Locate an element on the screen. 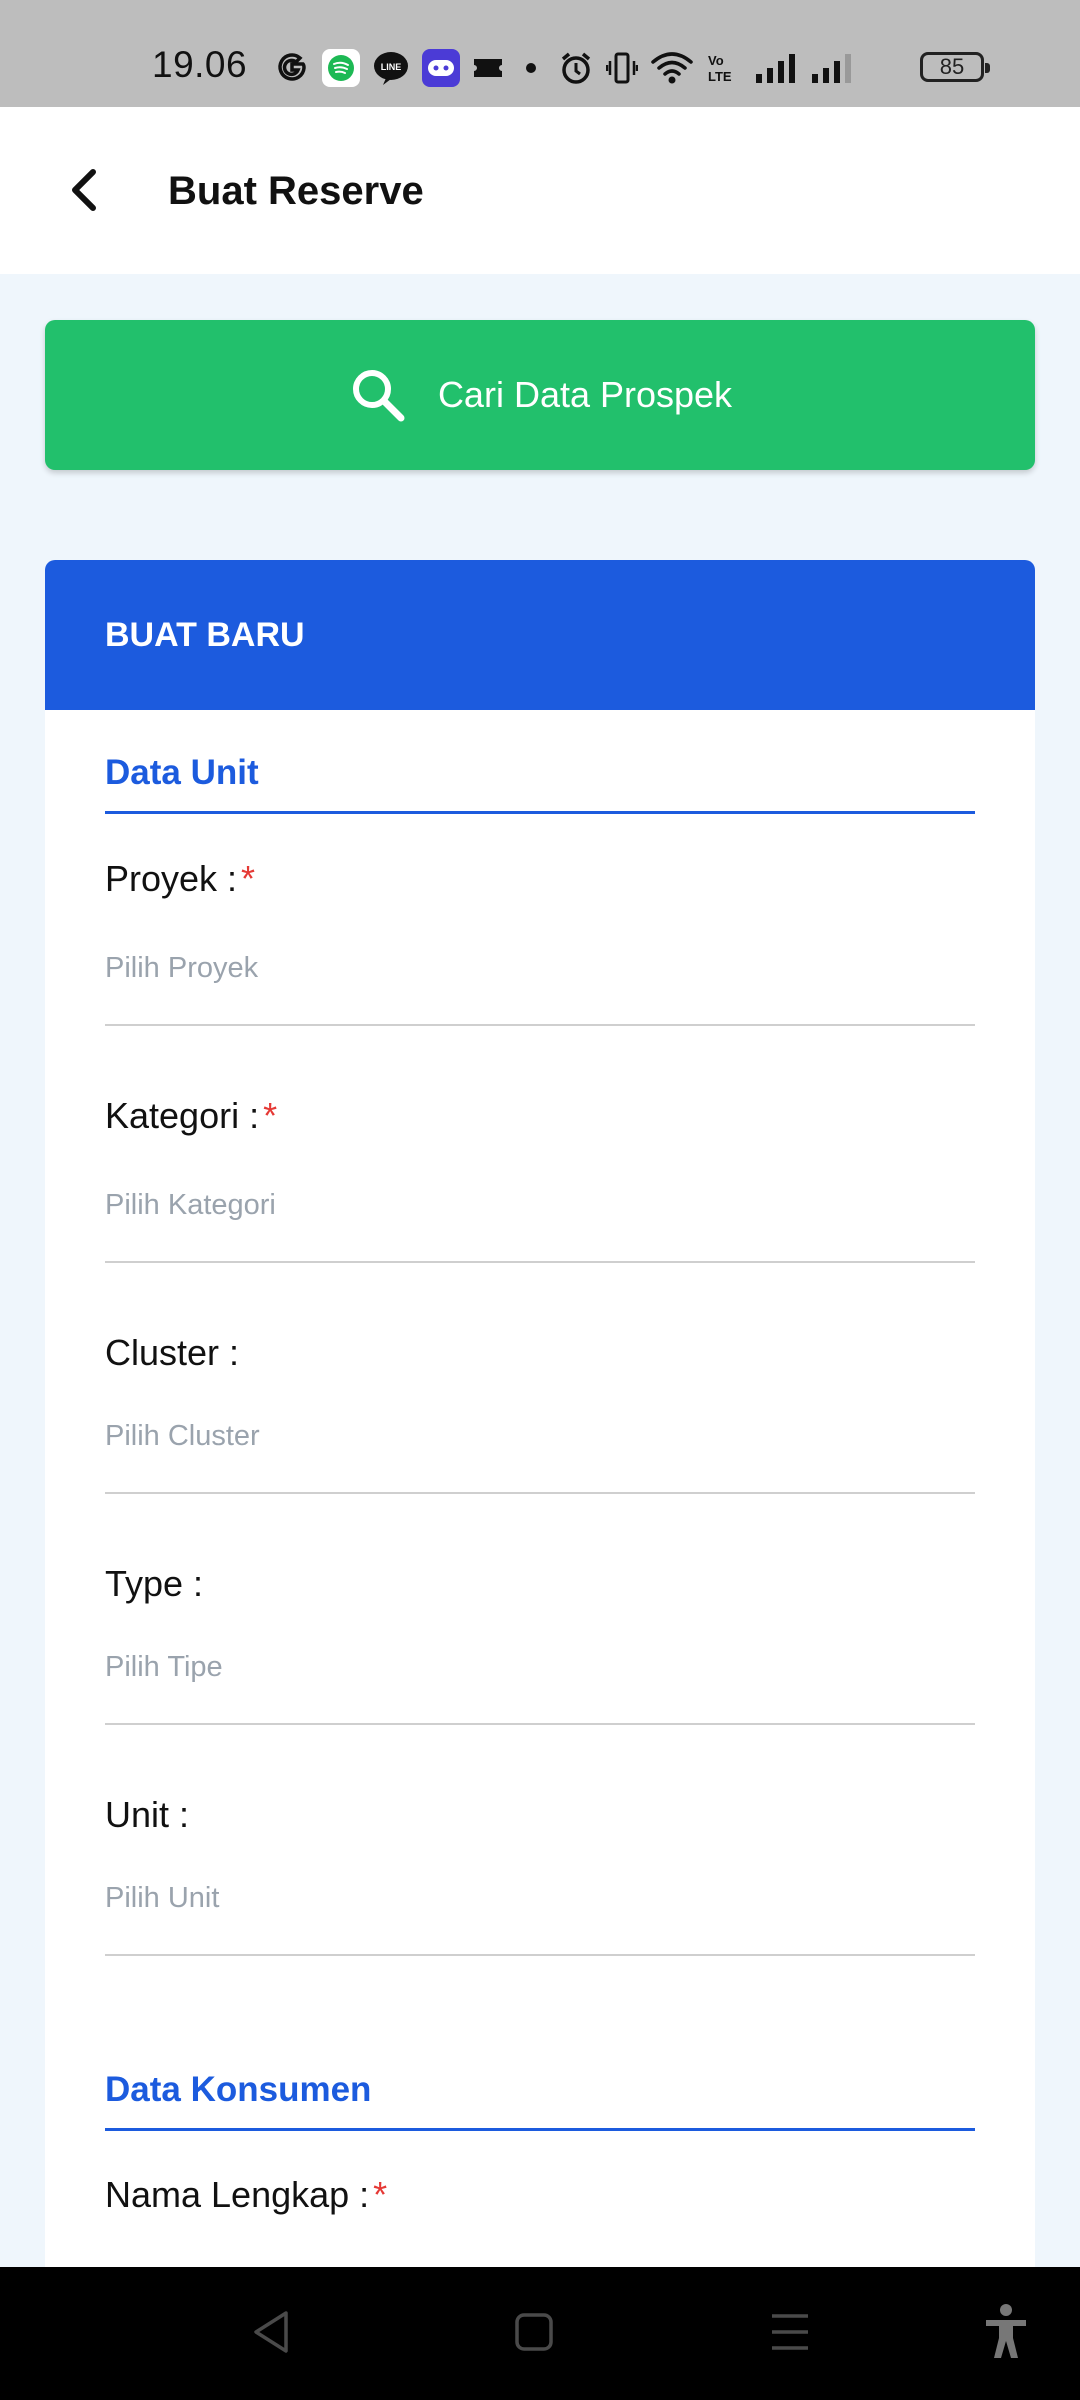  unit-select: Pilih Unit is located at coordinates (540, 1913).